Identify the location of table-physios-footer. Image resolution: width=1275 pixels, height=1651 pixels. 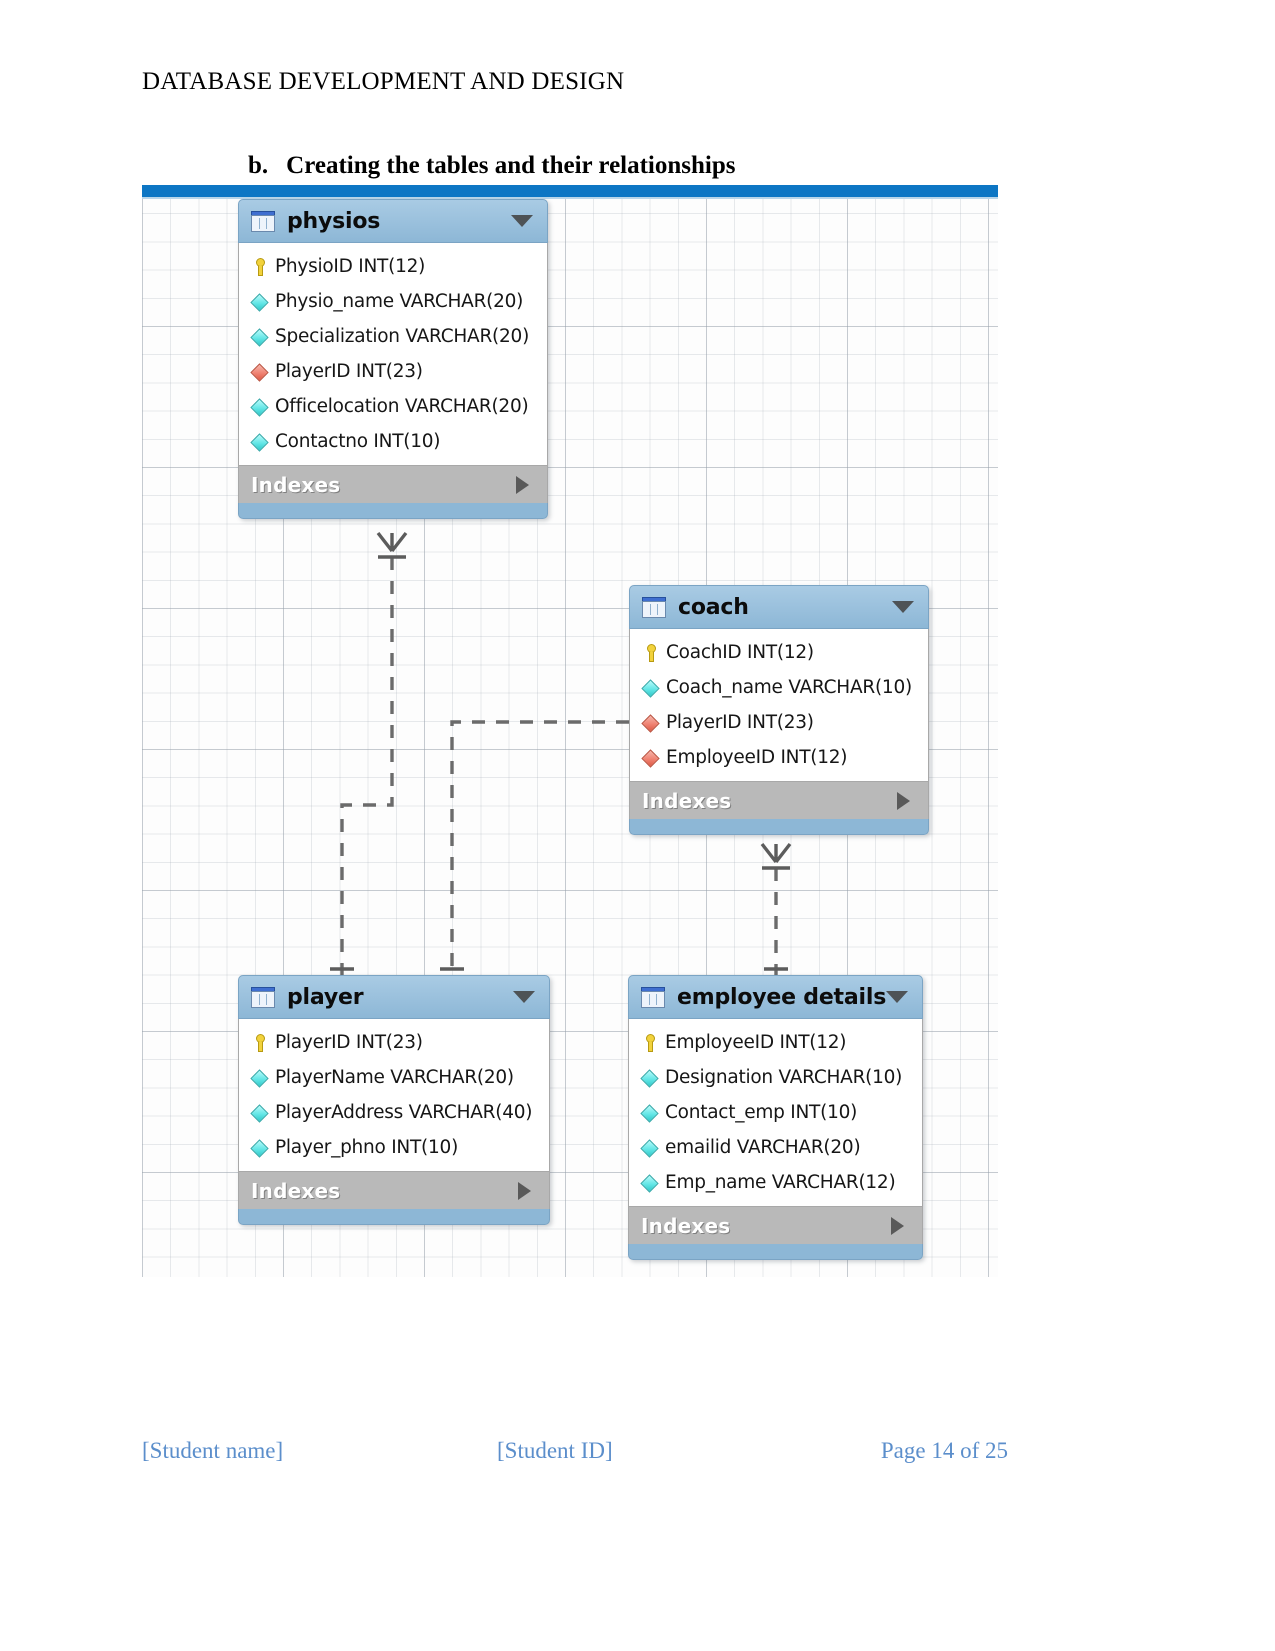
(393, 511).